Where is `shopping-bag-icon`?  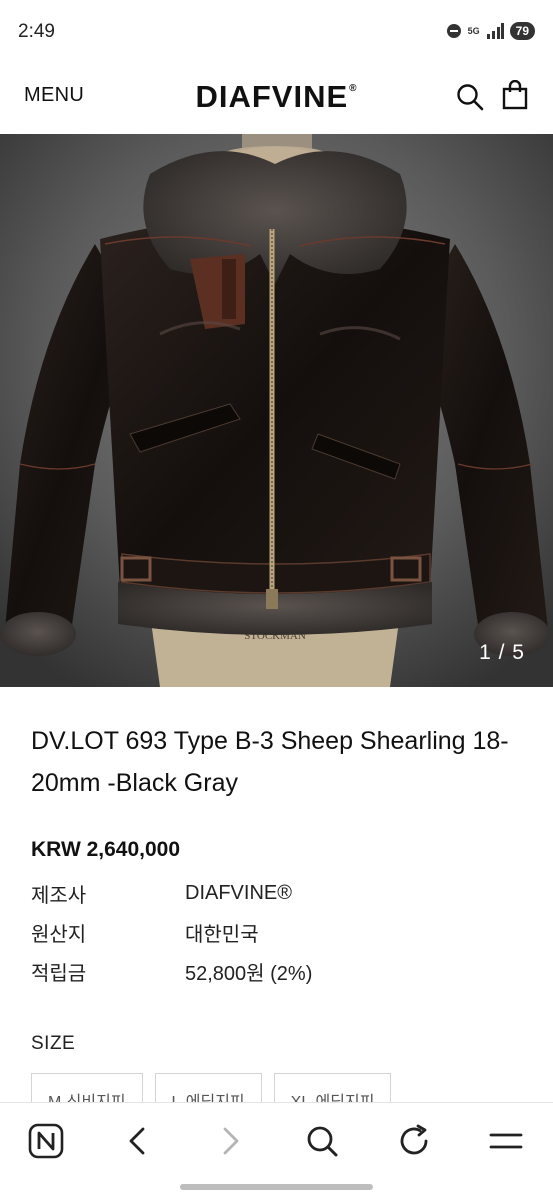
shopping-bag-icon is located at coordinates (515, 95).